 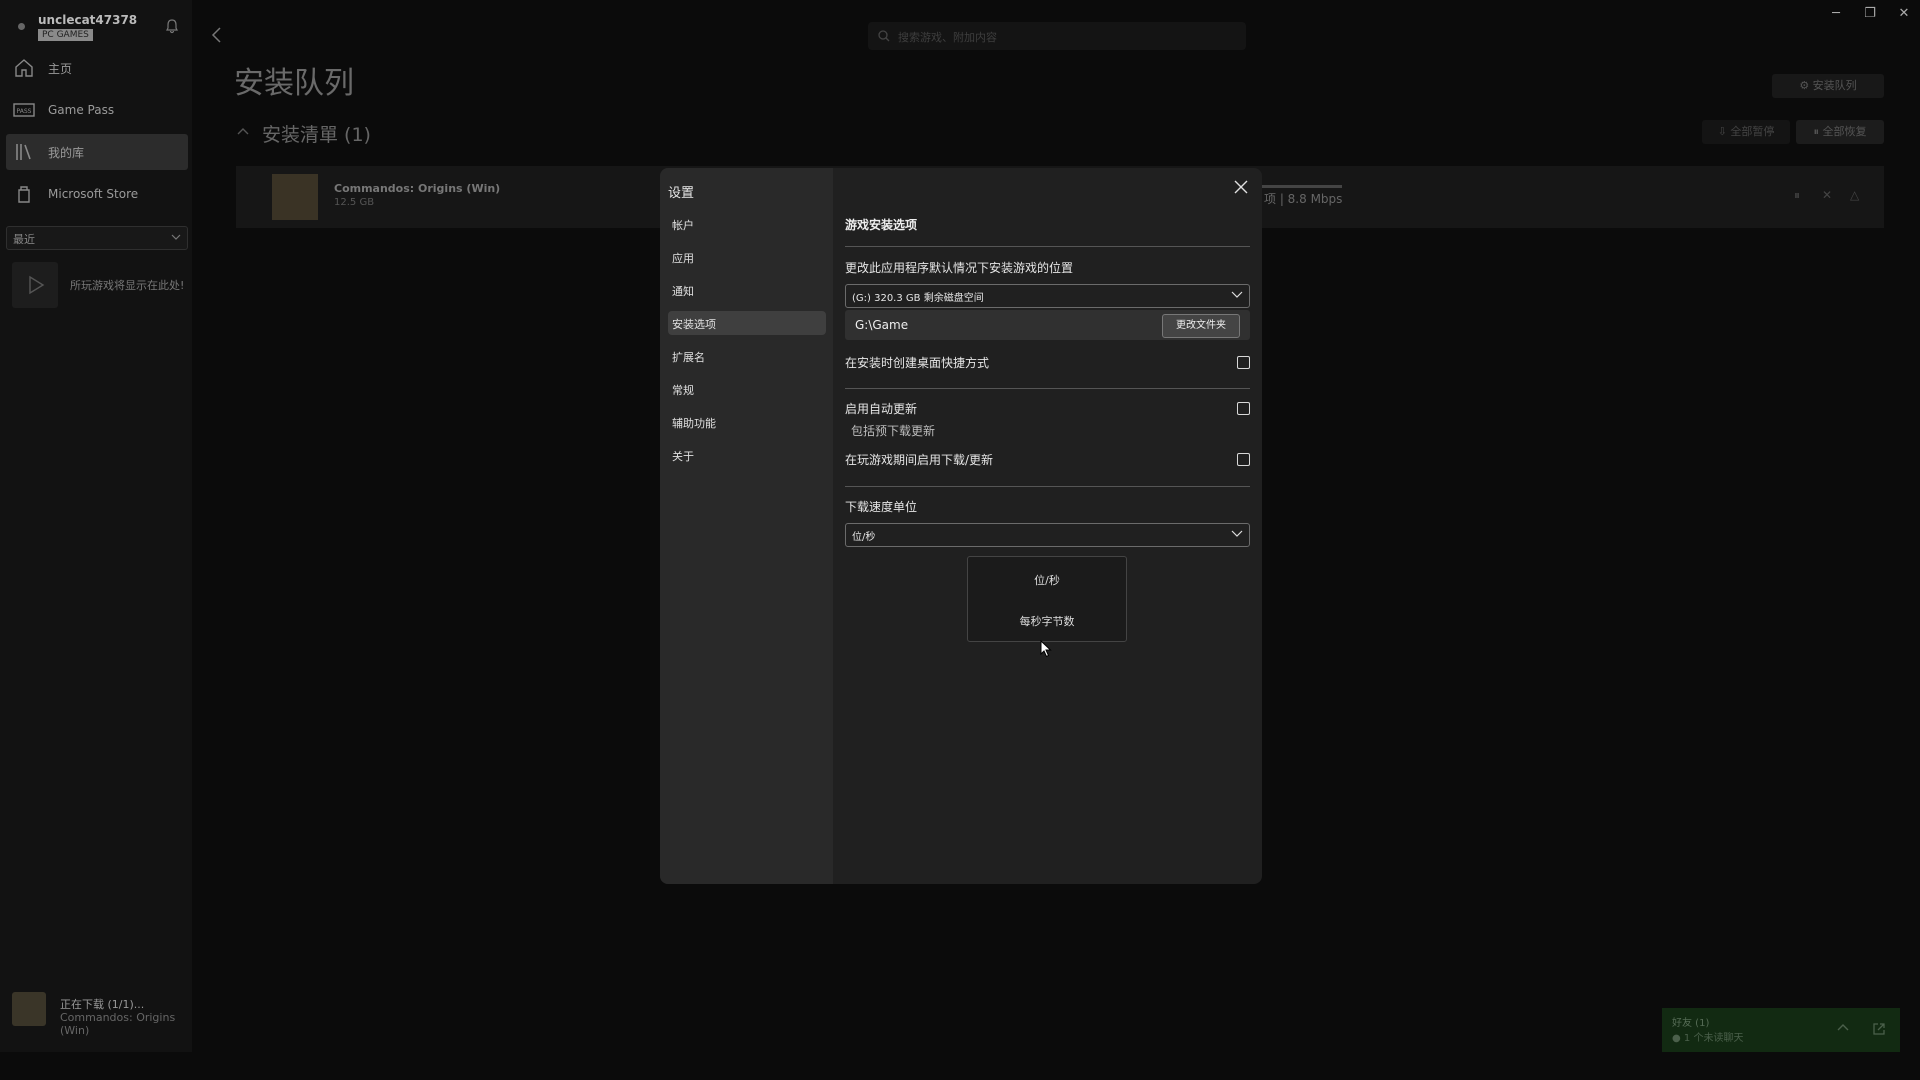 What do you see at coordinates (917, 363) in the screenshot?
I see `desktop-shortcut-label: 在安装时创建桌面快捷方式` at bounding box center [917, 363].